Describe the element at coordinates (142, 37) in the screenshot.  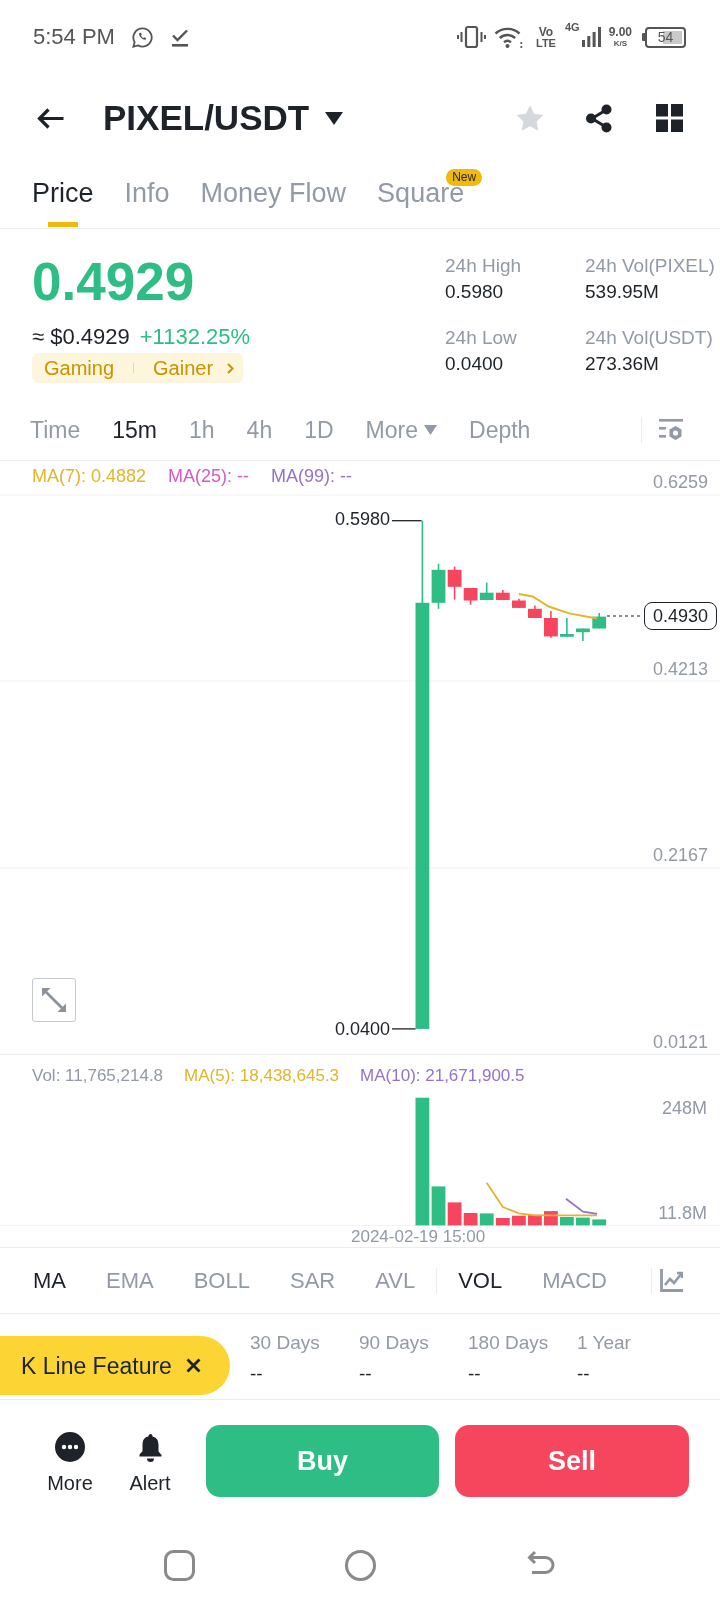
I see `chat-bubble-icon` at that location.